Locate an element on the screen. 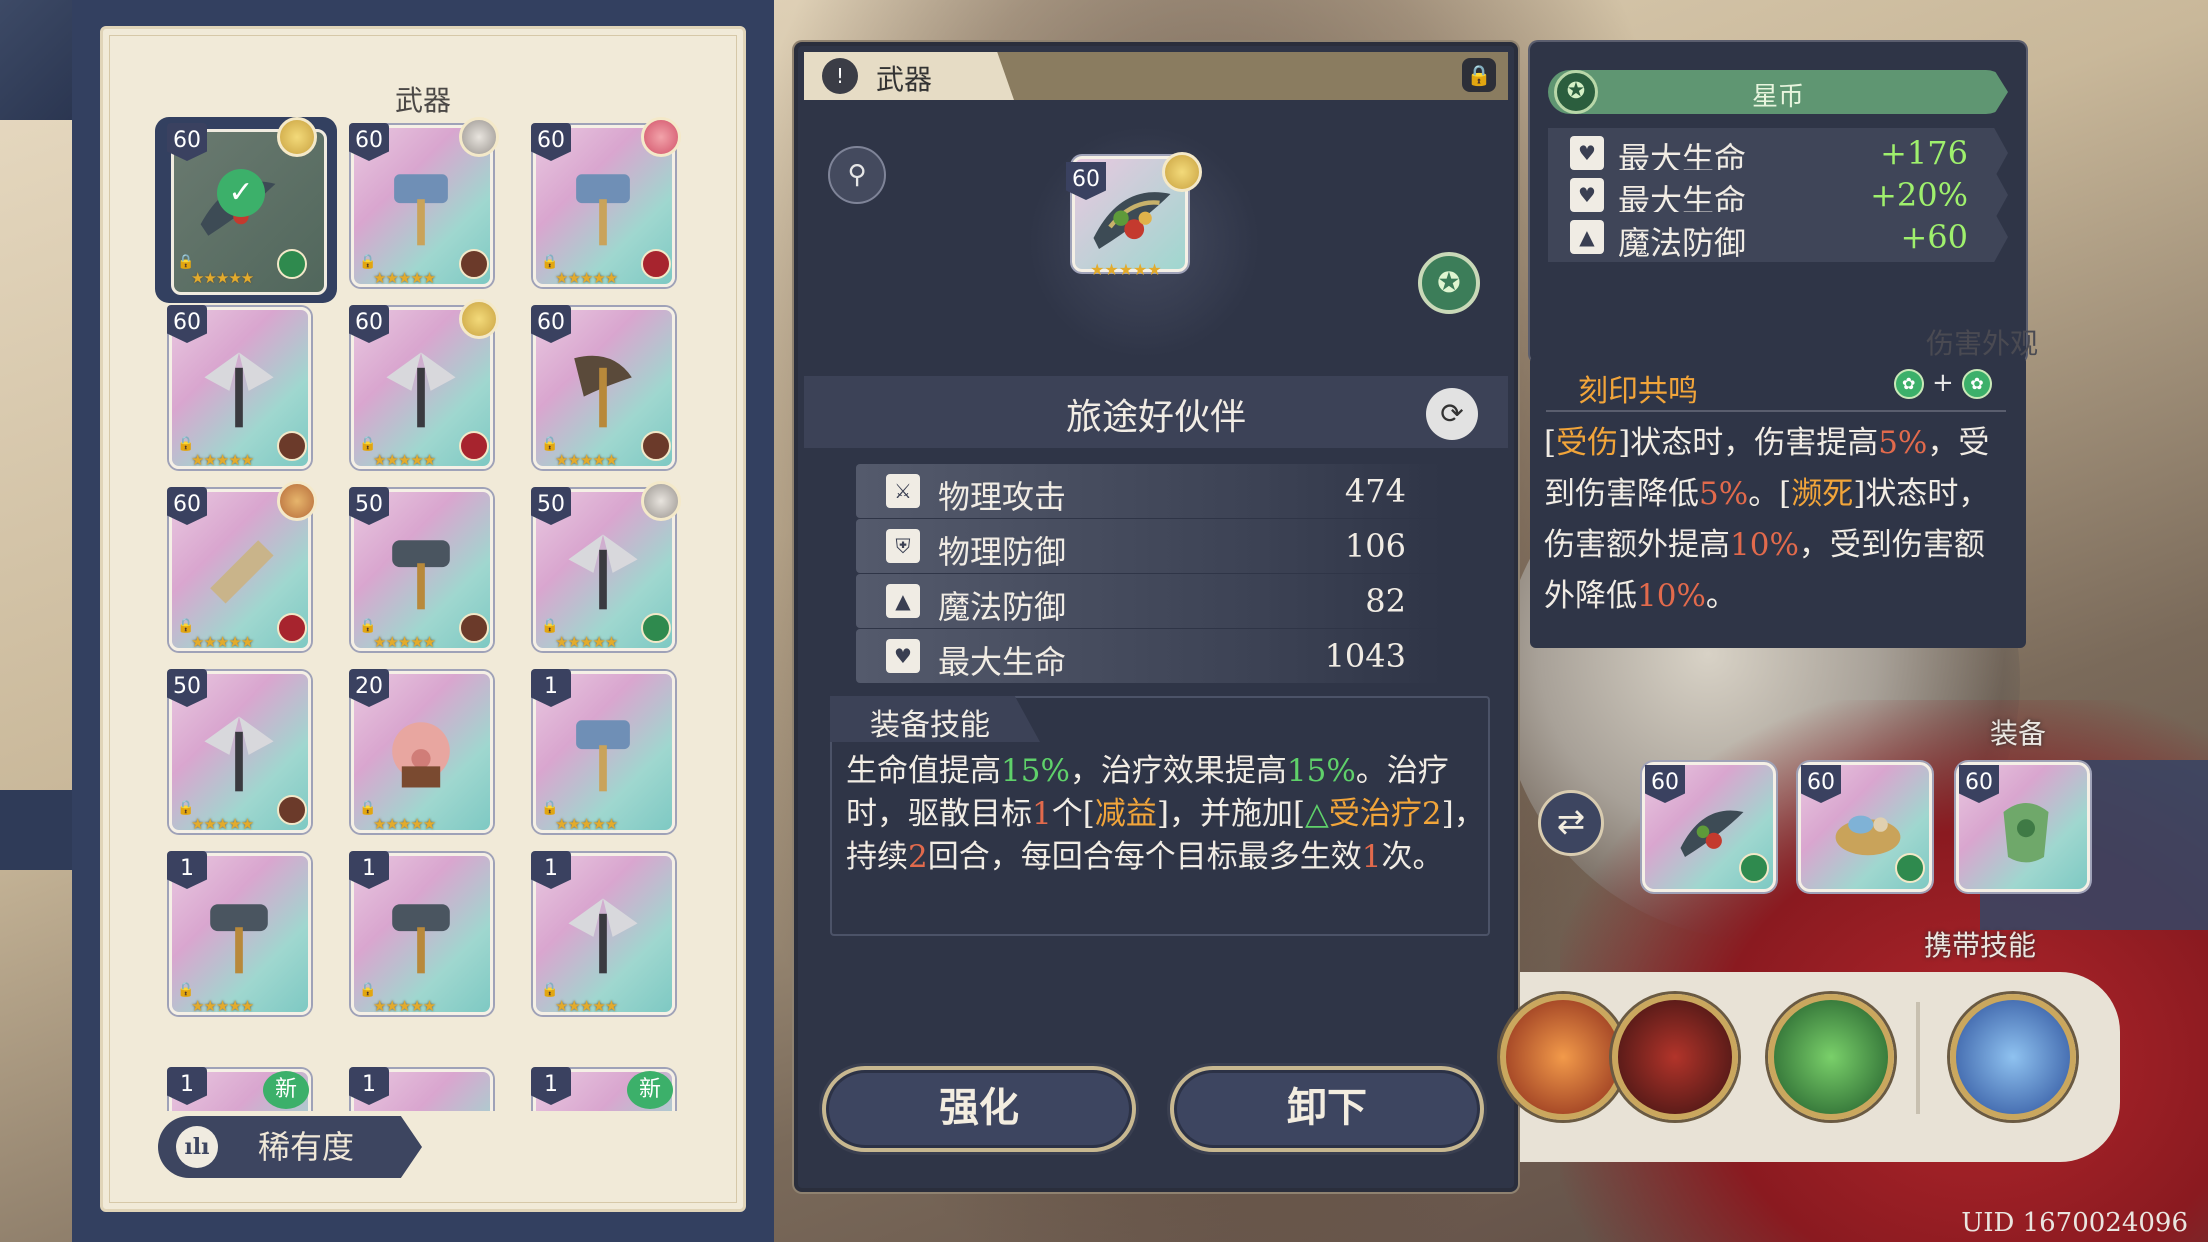 This screenshot has width=2208, height=1242. swap-arrows-icon: ⇄ is located at coordinates (1571, 822).